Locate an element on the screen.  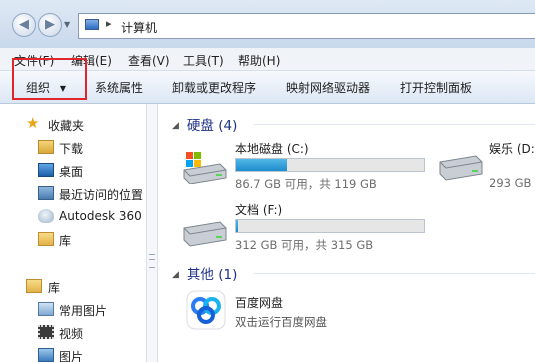
drive-d-name: 娱乐 (D: is located at coordinates (512, 148).